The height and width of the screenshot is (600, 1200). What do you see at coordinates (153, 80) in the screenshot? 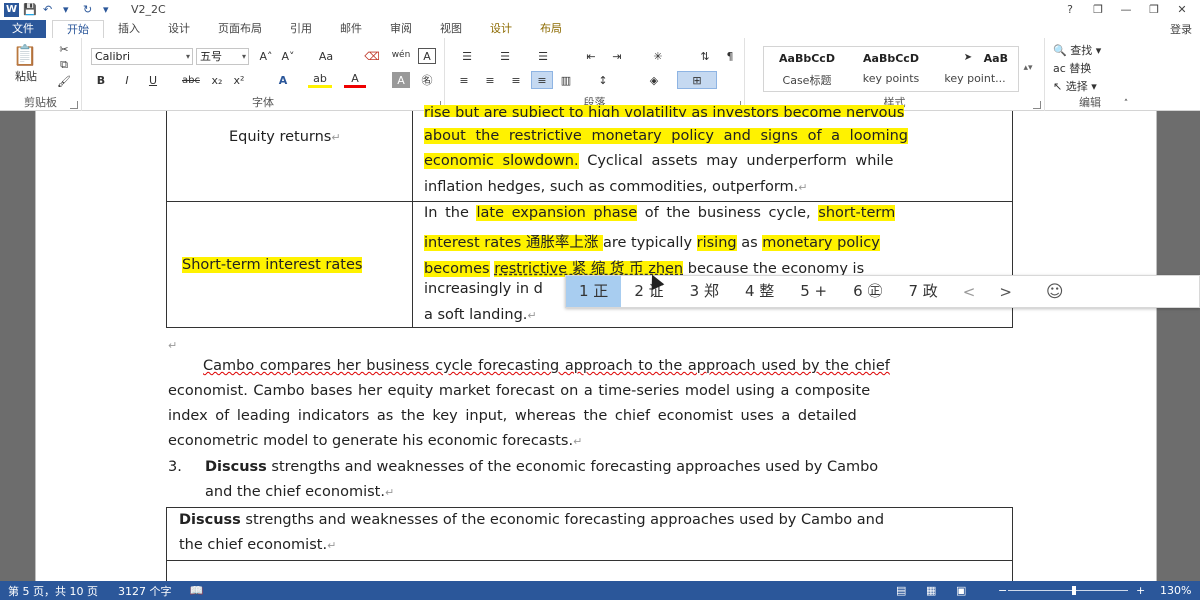
I see `underline-button: U` at bounding box center [153, 80].